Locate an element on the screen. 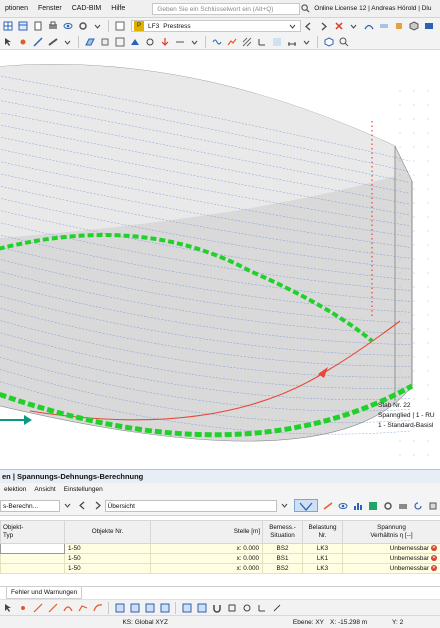 This screenshot has height=628, width=440. display-icon is located at coordinates (428, 26).